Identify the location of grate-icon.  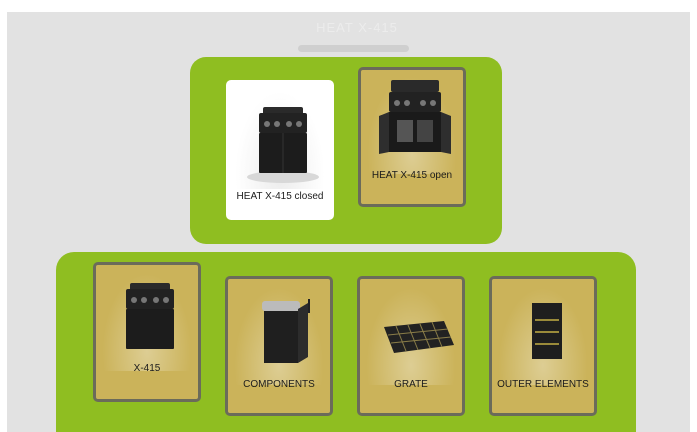
(411, 336).